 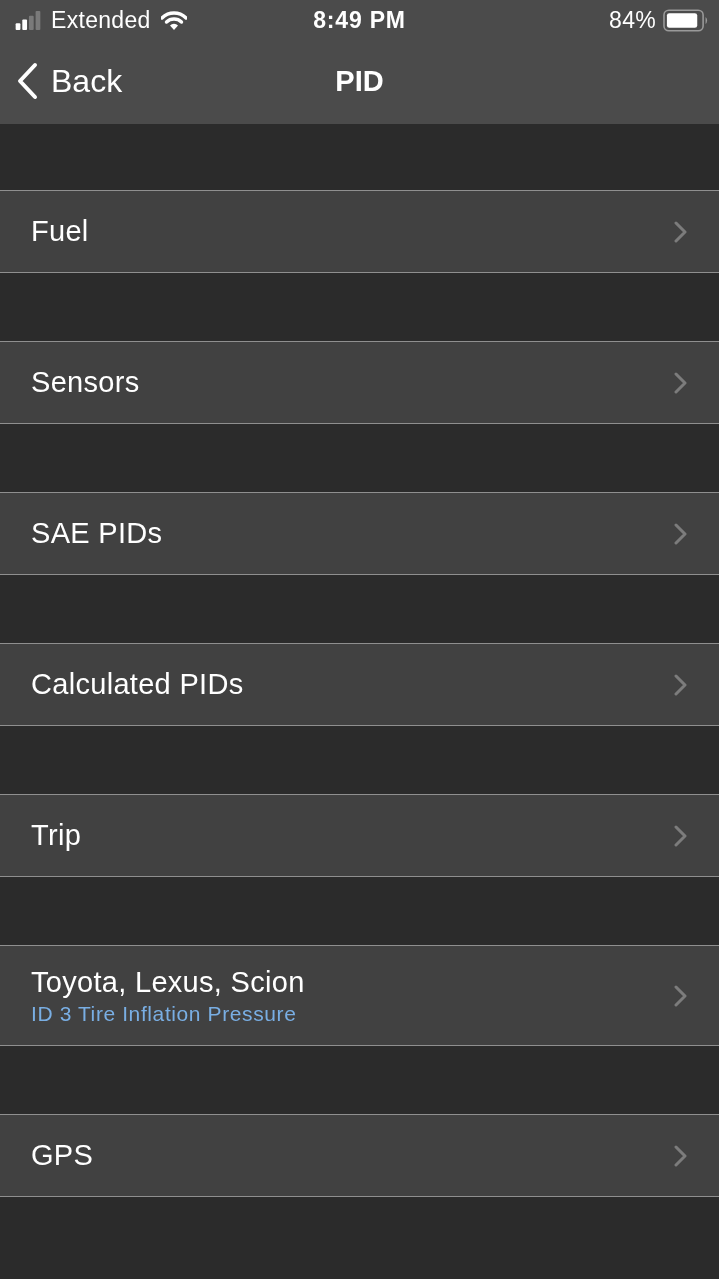 What do you see at coordinates (359, 81) in the screenshot?
I see `screen-title: PID` at bounding box center [359, 81].